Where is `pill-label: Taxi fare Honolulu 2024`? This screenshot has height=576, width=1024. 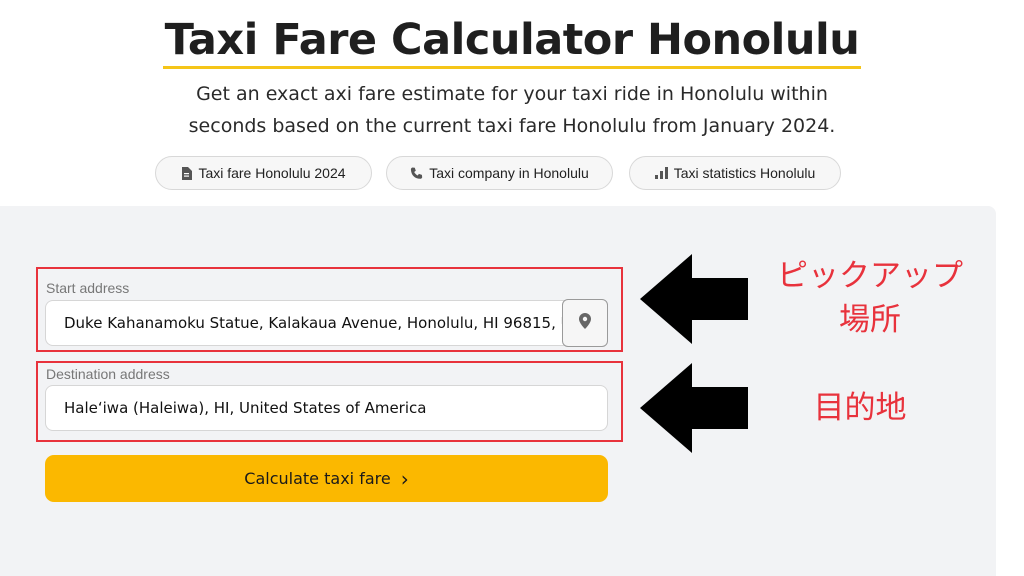
pill-label: Taxi fare Honolulu 2024 is located at coordinates (272, 173).